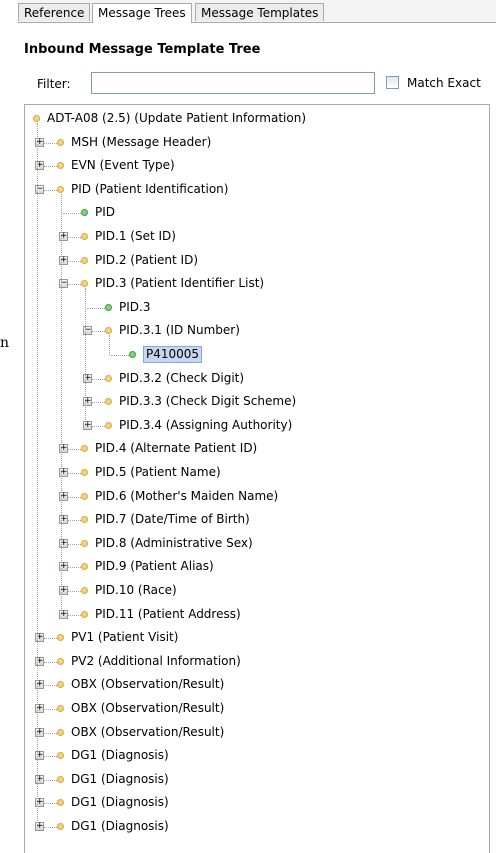 The image size is (496, 853). What do you see at coordinates (142, 49) in the screenshot?
I see `tree-heading: Inbound Message Template Tree` at bounding box center [142, 49].